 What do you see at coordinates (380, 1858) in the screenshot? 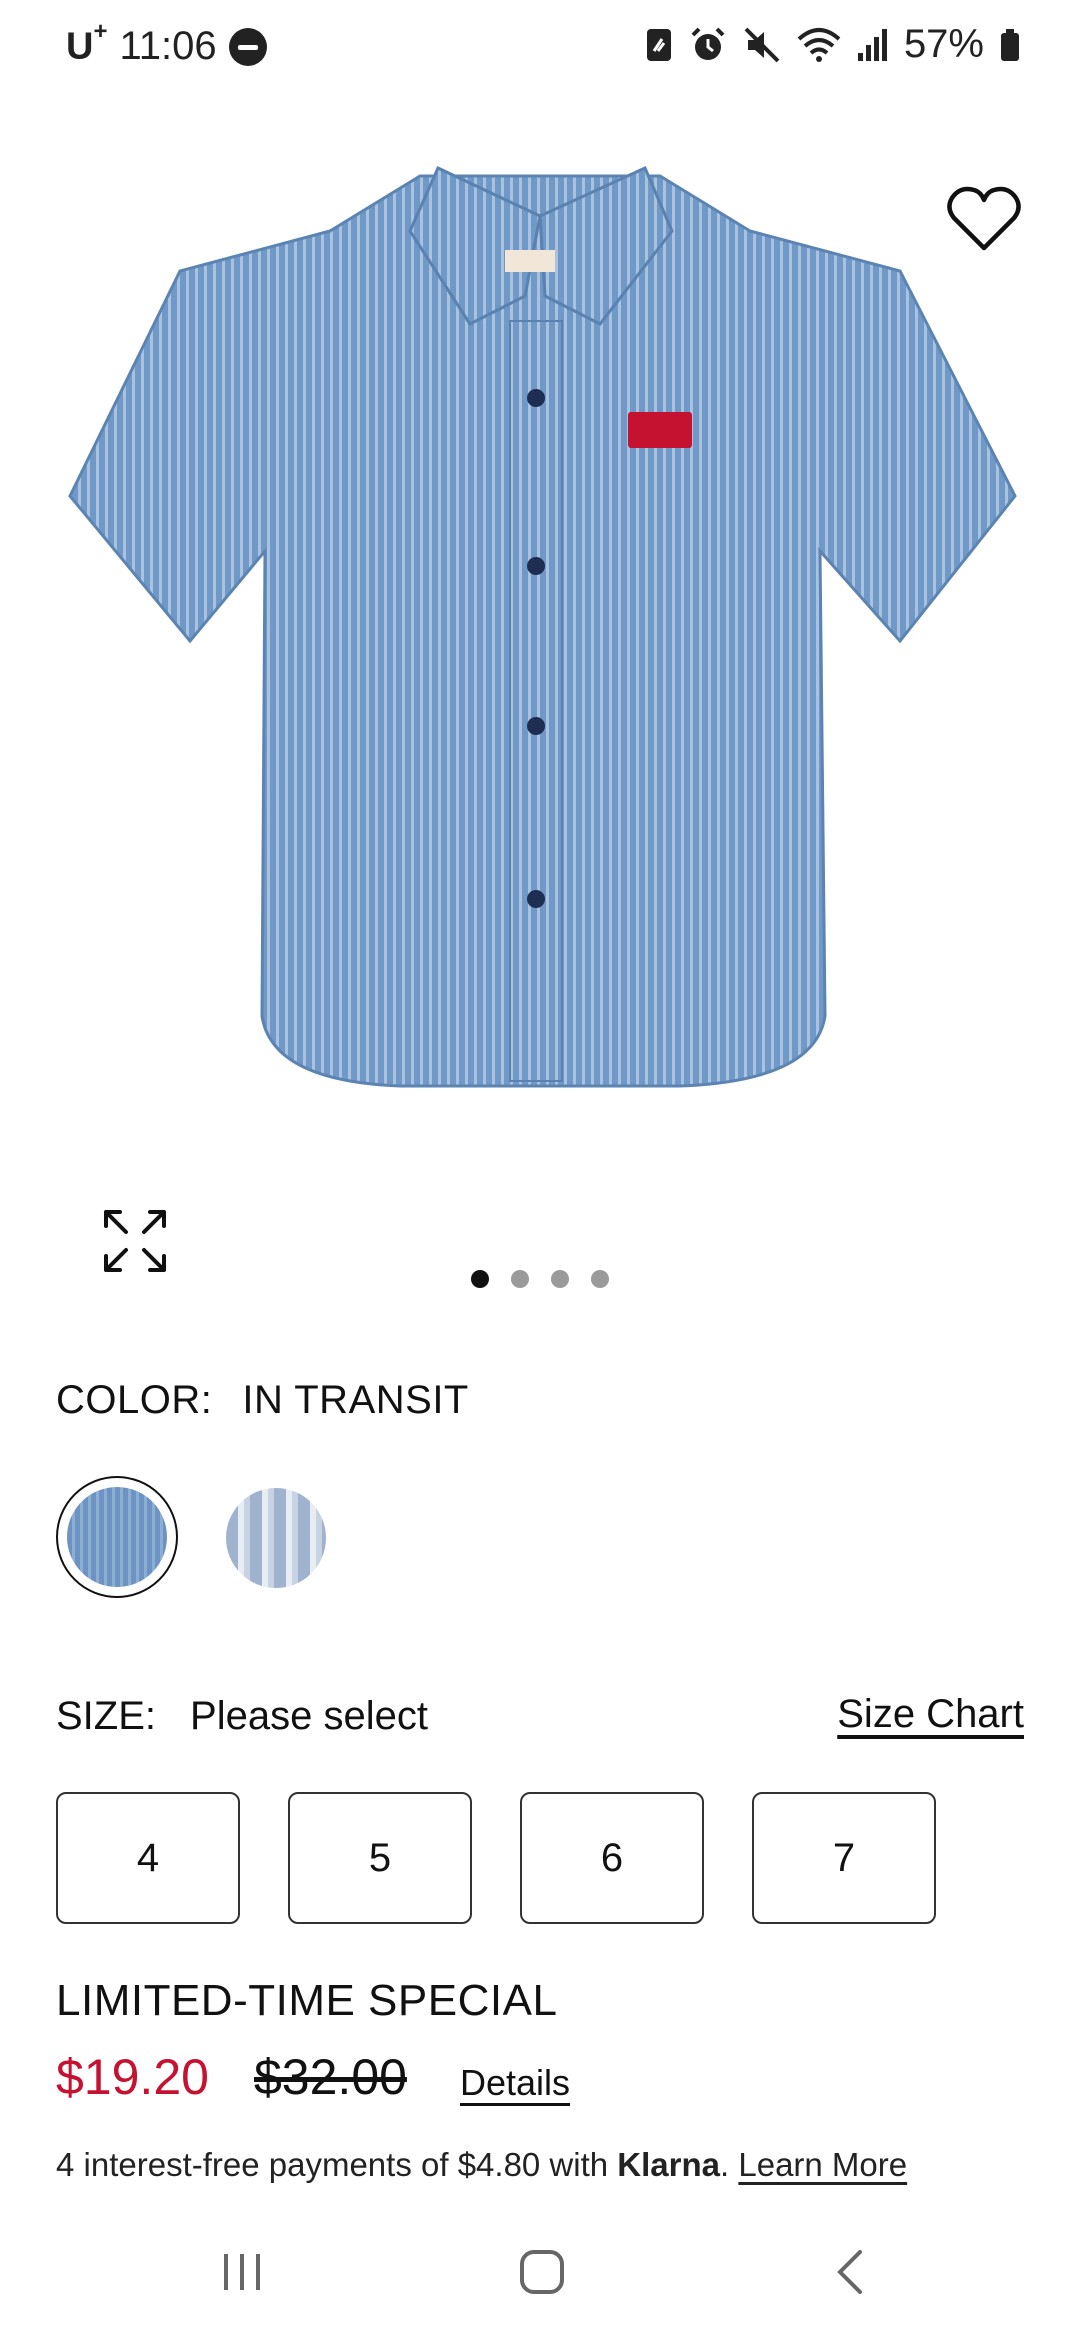
I see `size-option-5: 5` at bounding box center [380, 1858].